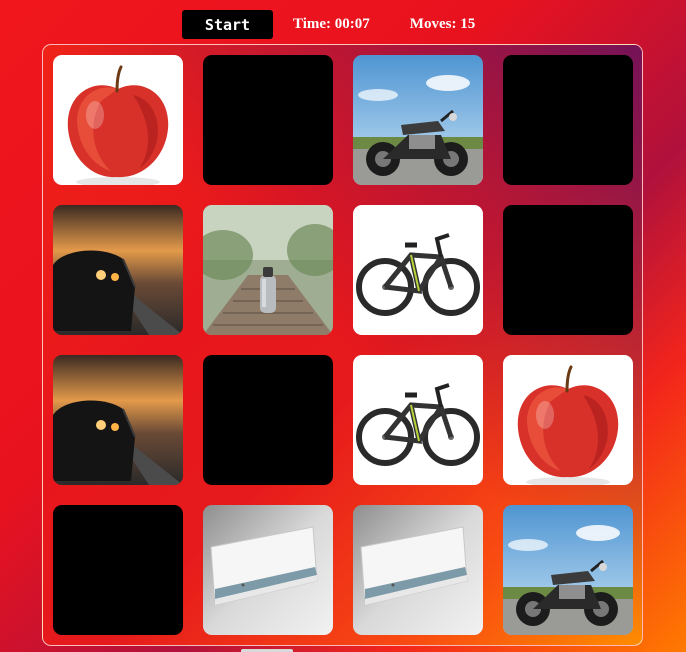  I want to click on water-bottle-image, so click(268, 270).